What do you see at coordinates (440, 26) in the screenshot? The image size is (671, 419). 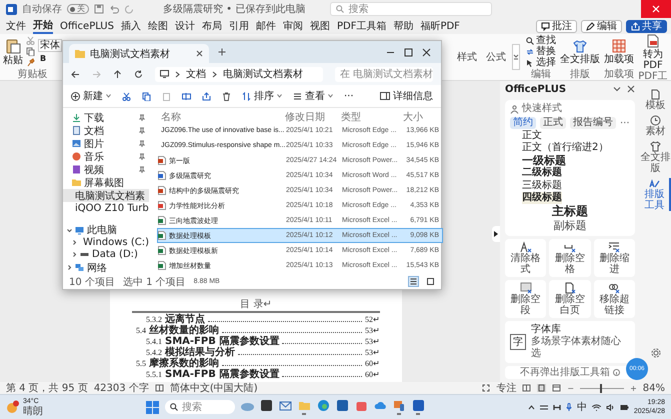 I see `ribbon-tab: 福昕PDF` at bounding box center [440, 26].